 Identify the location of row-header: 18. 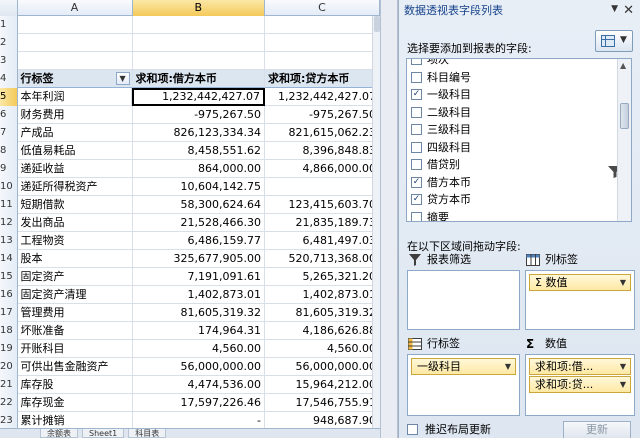
(9, 331).